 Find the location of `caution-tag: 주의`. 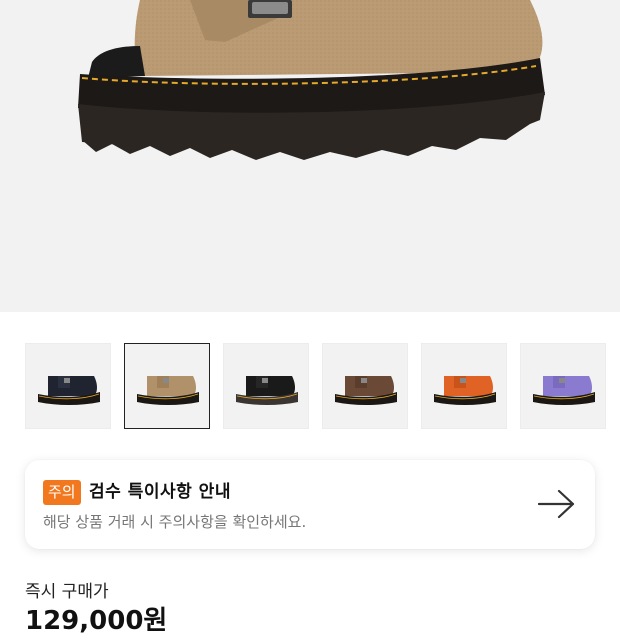

caution-tag: 주의 is located at coordinates (62, 492).